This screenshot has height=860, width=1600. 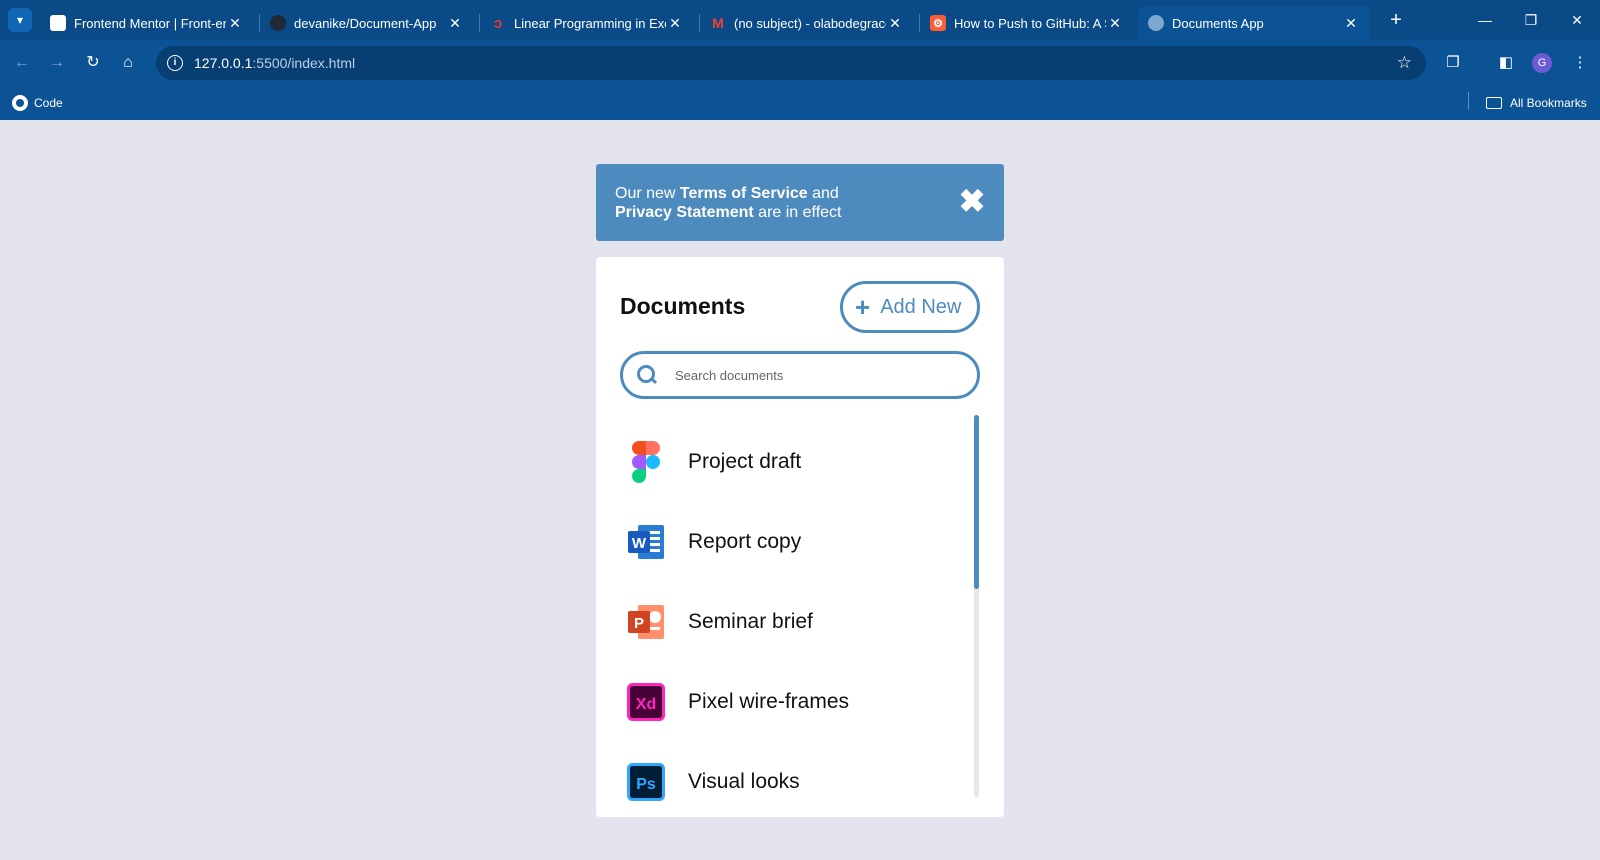 I want to click on document-item: Ps Visual looks, so click(x=790, y=782).